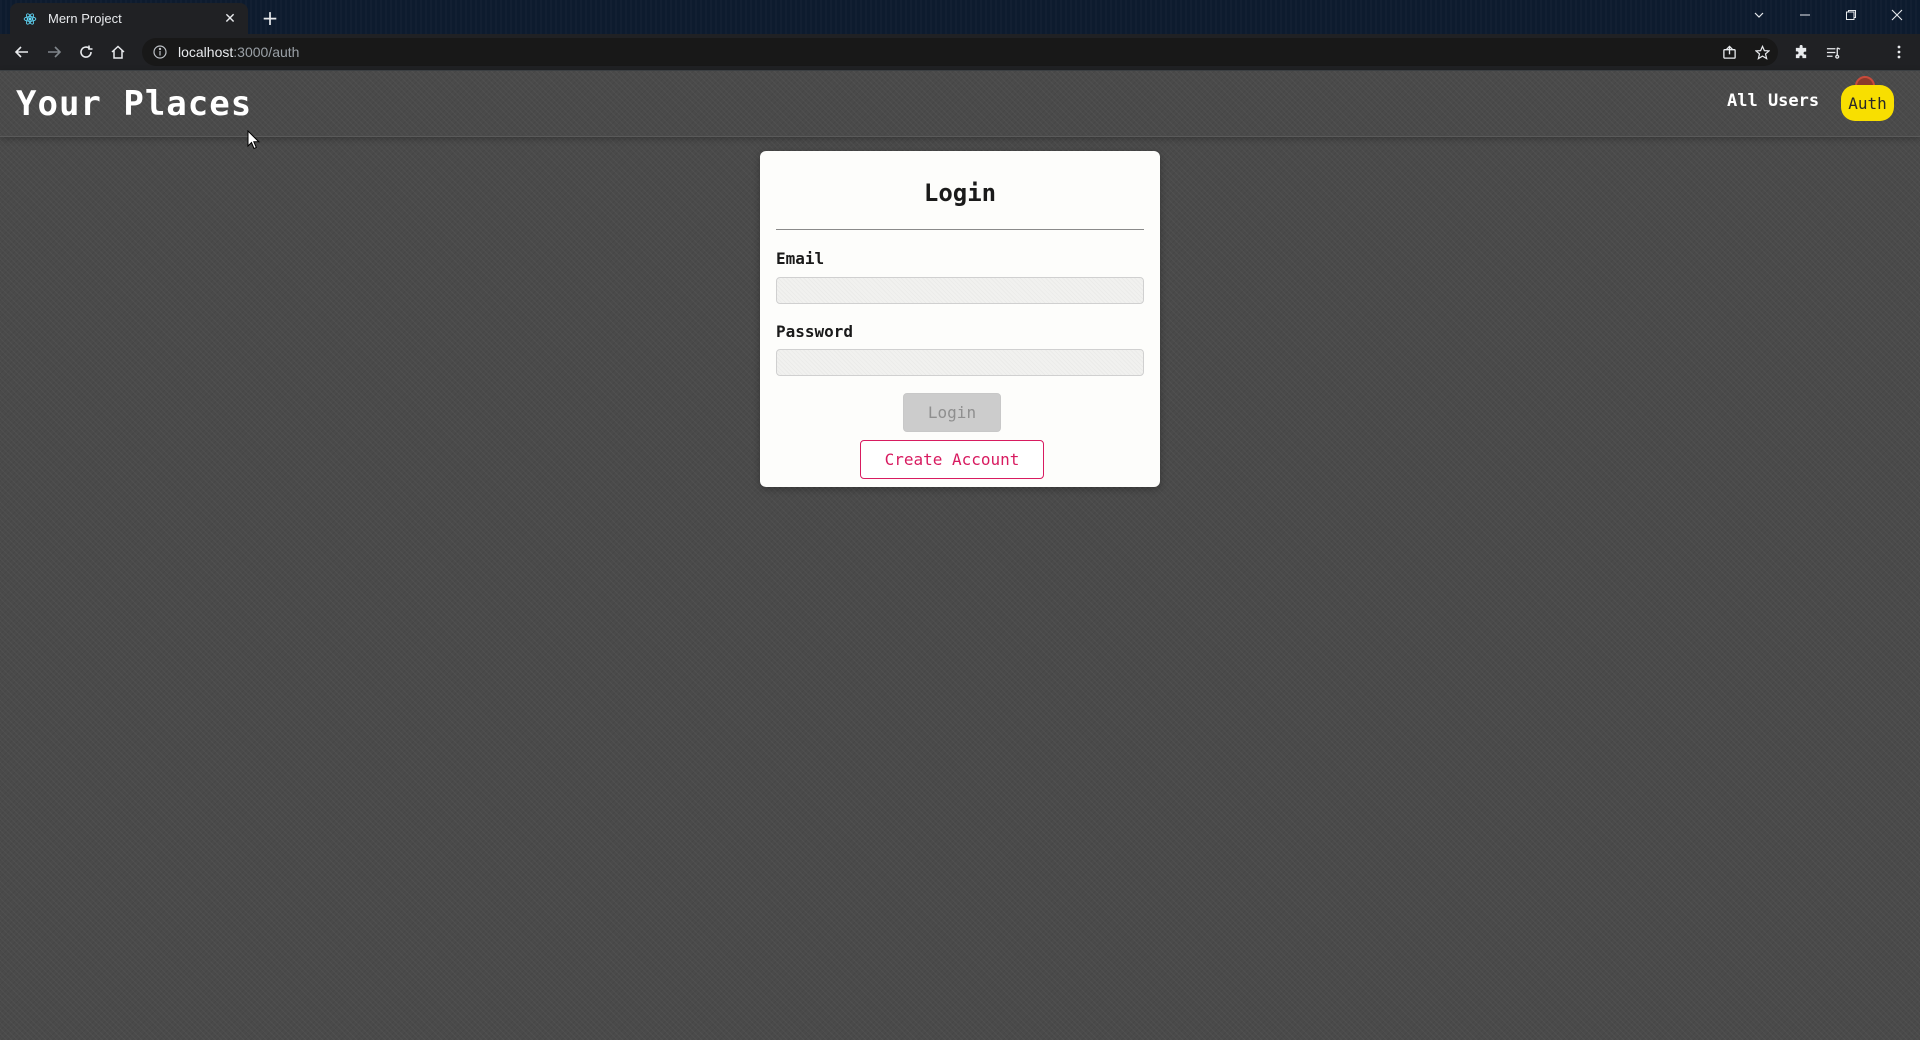 This screenshot has width=1920, height=1040. Describe the element at coordinates (22, 52) in the screenshot. I see `back-arrow-icon` at that location.